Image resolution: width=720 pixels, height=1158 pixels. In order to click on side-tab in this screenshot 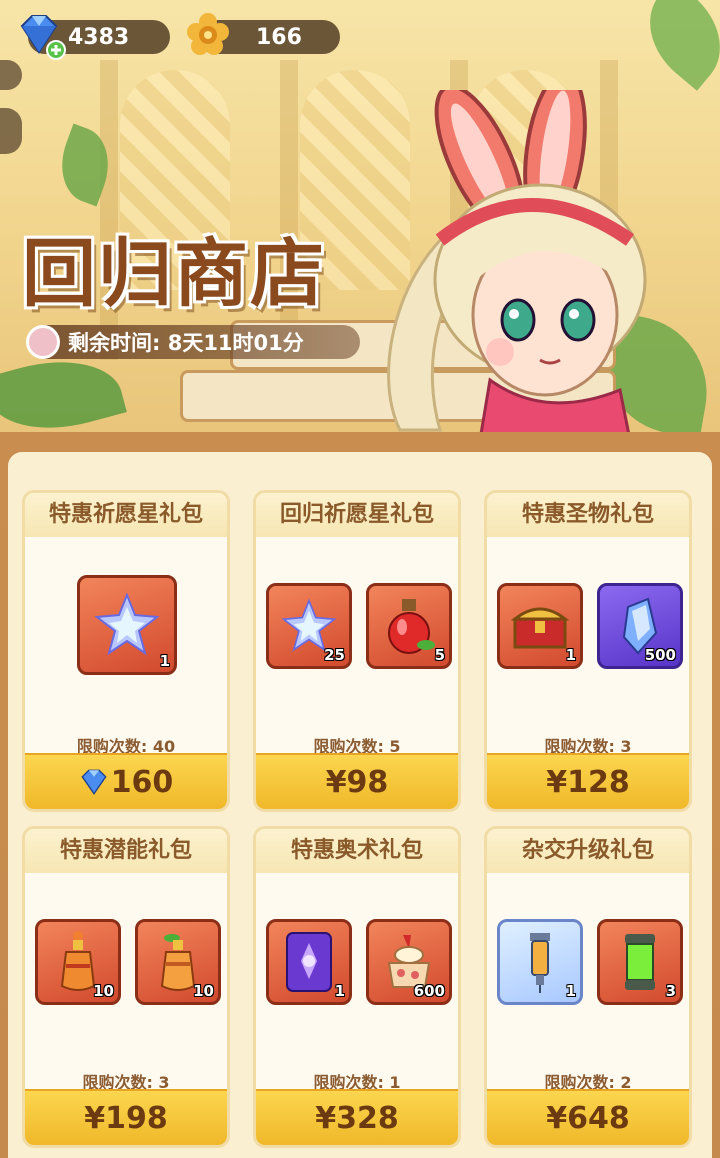, I will do `click(11, 75)`.